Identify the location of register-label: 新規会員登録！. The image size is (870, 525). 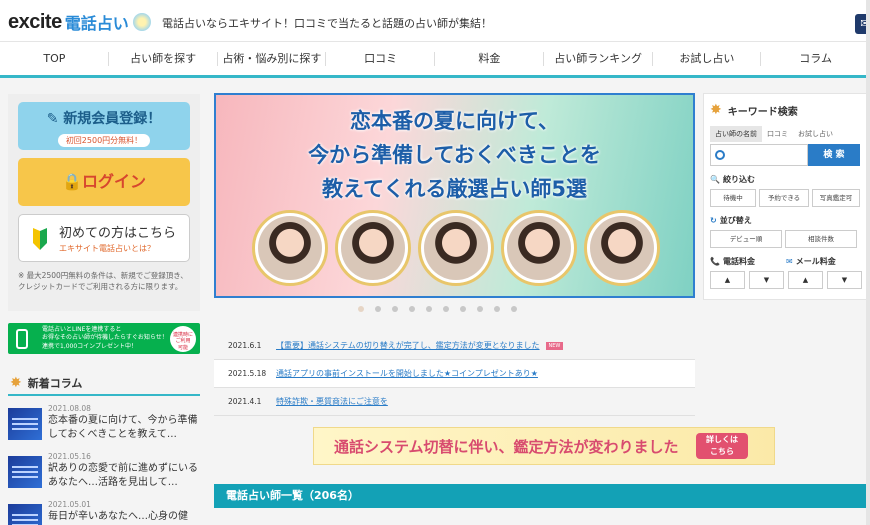
(112, 119).